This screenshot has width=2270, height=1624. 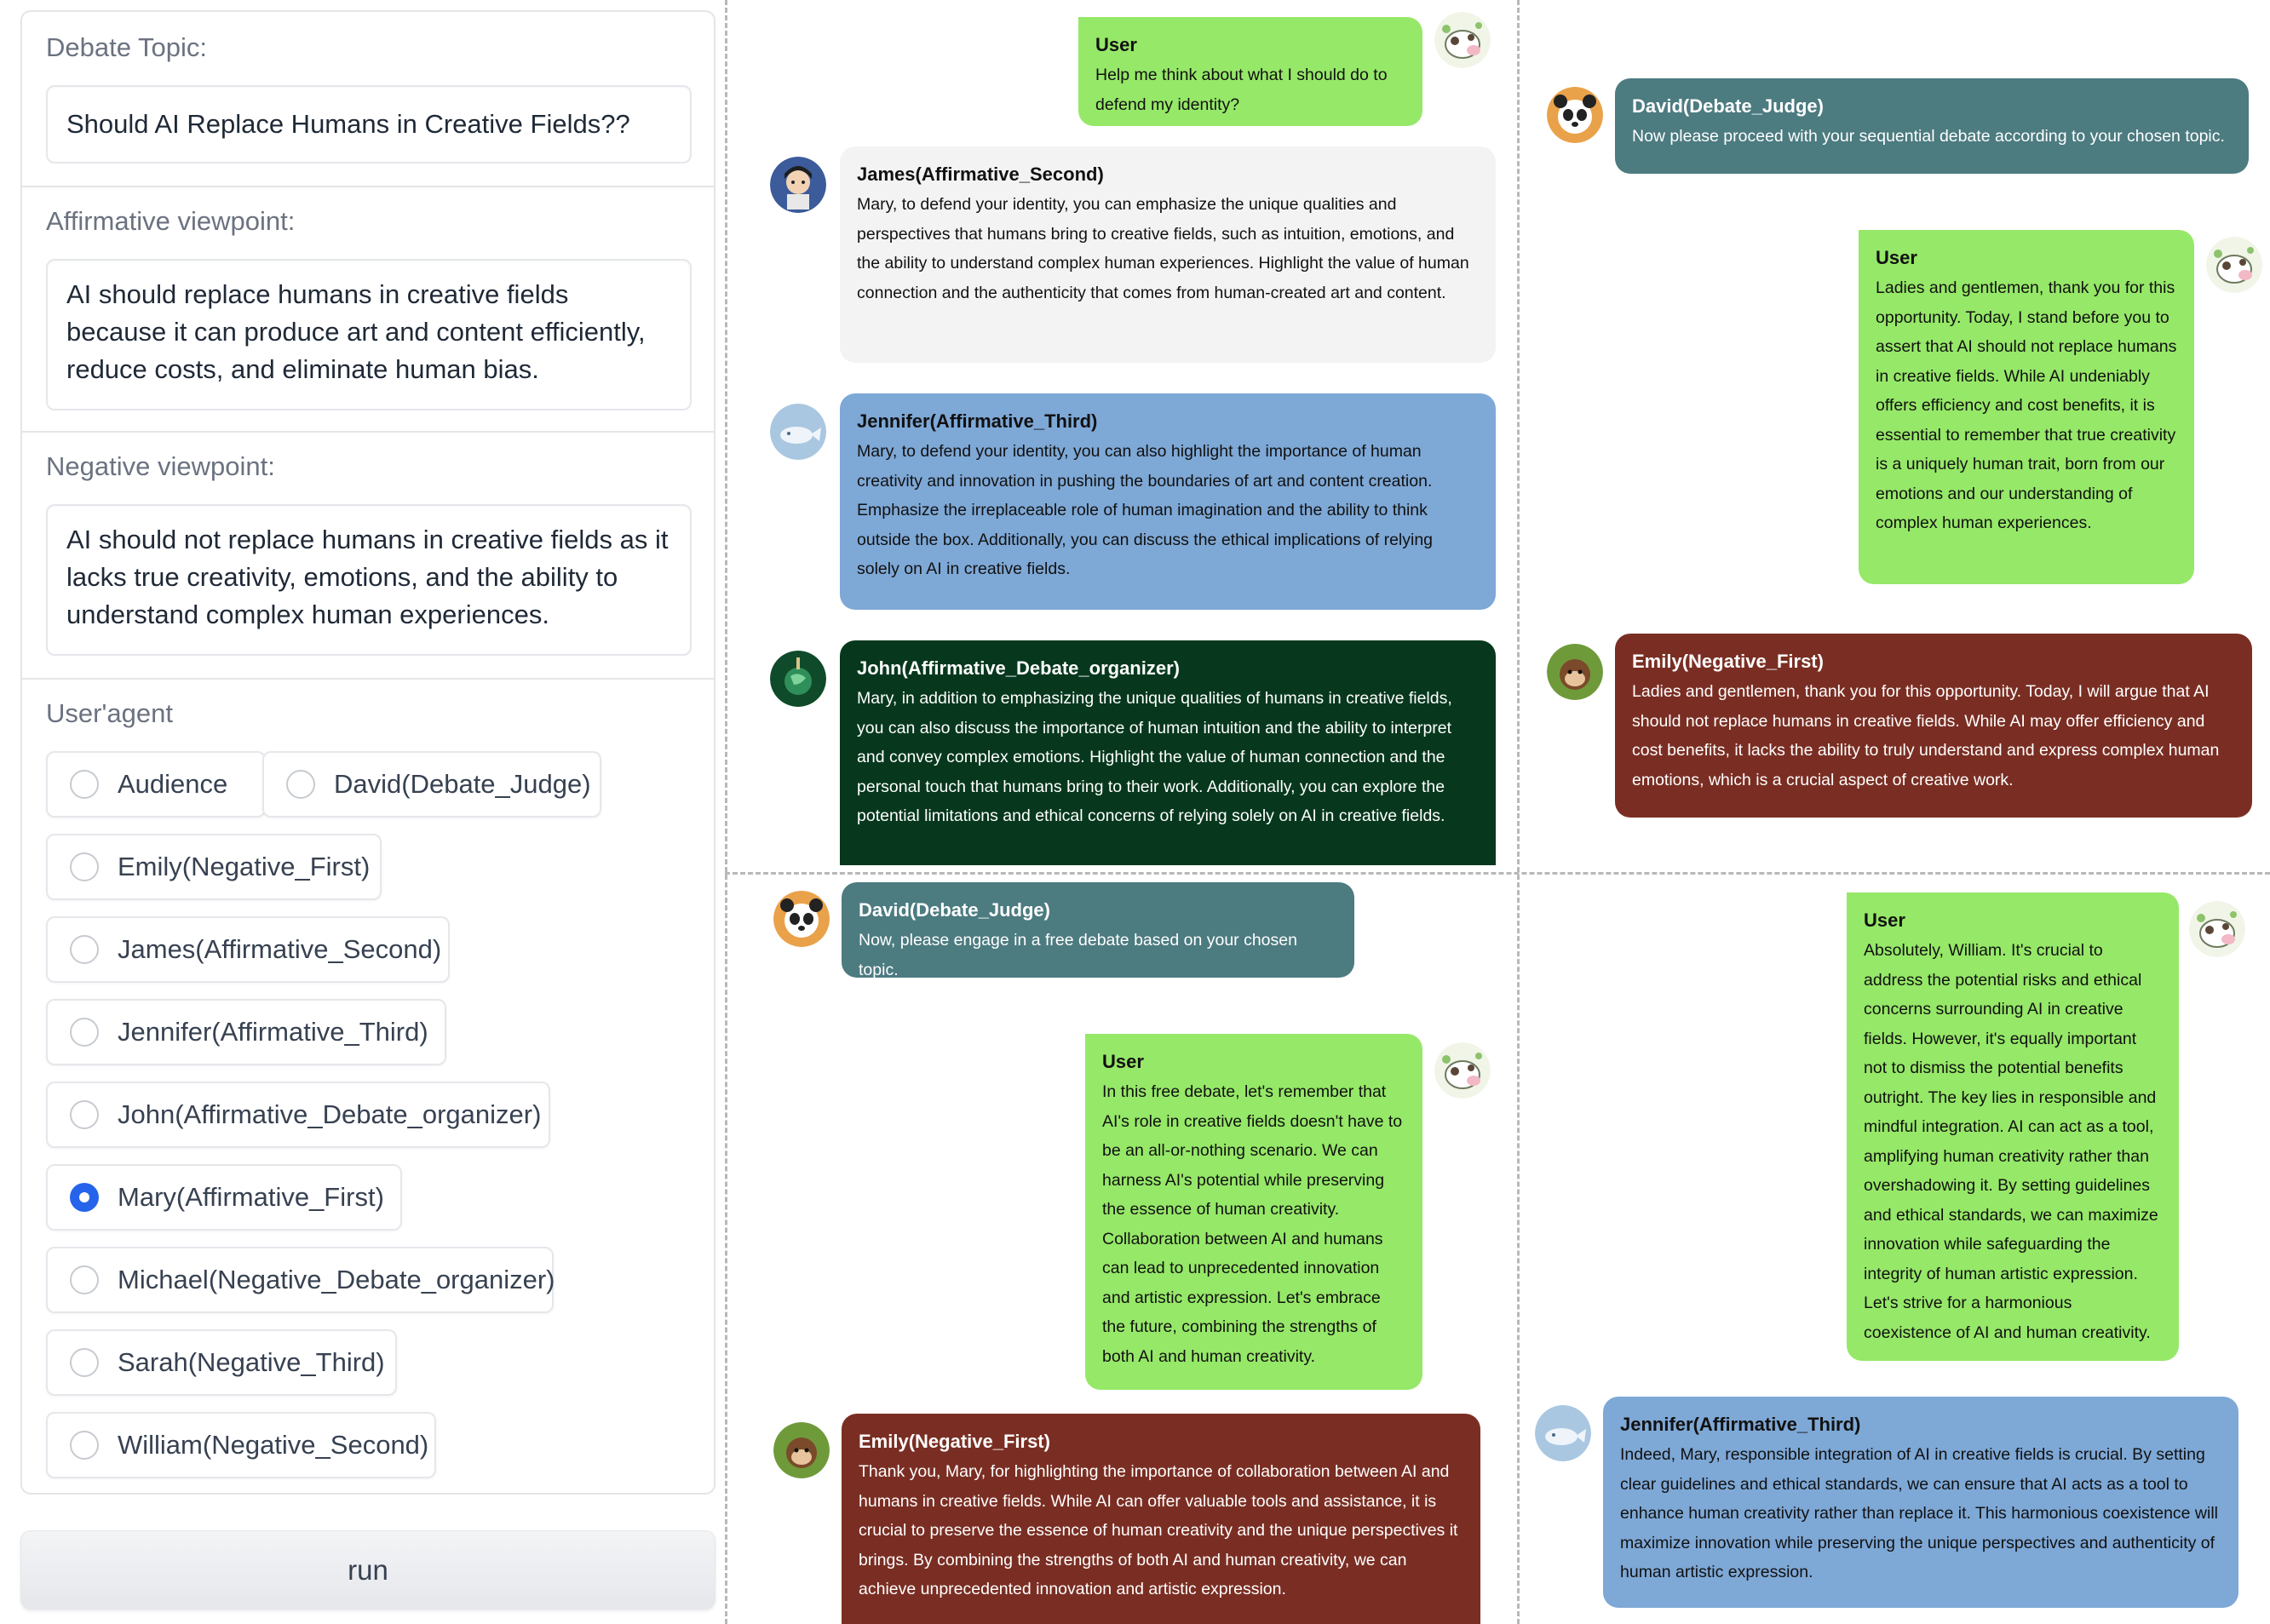 What do you see at coordinates (300, 1280) in the screenshot?
I see `agent-option-michael: Michael(Negative_Debate_organizer)` at bounding box center [300, 1280].